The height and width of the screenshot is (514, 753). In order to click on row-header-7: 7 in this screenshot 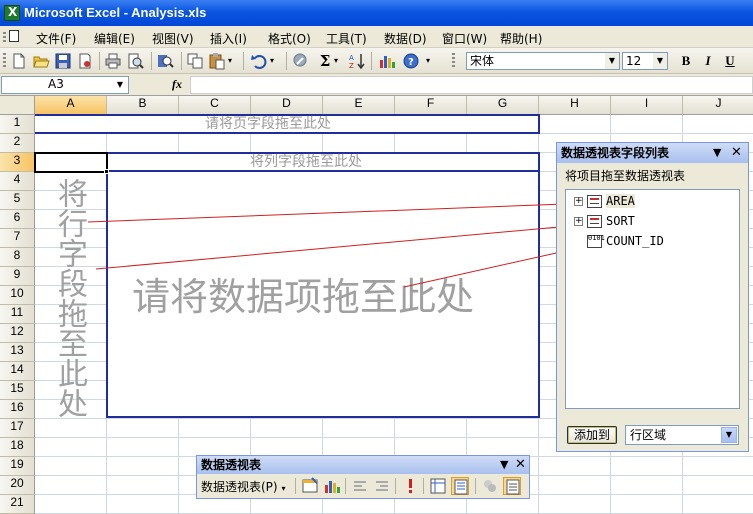, I will do `click(17, 238)`.